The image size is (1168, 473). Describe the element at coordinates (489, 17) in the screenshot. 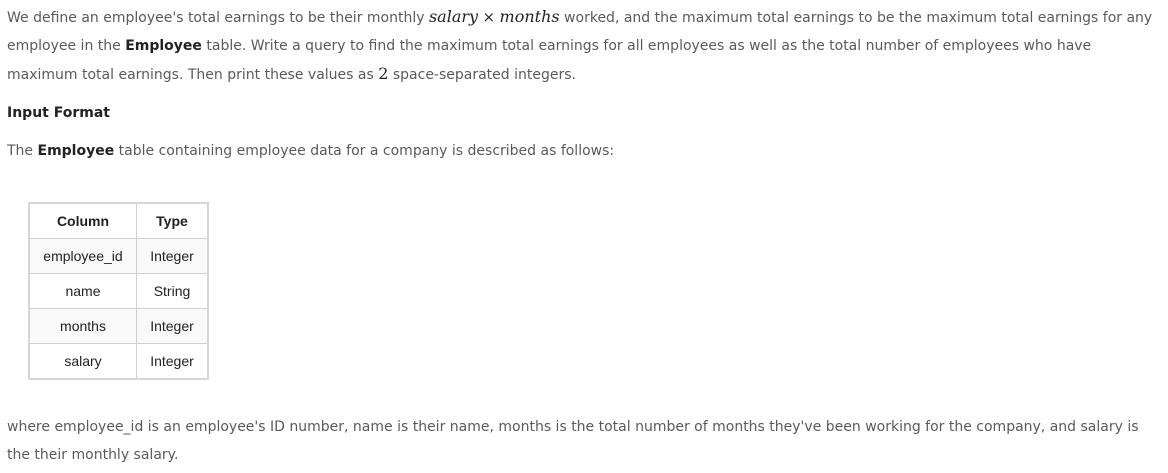

I see `math-times: ×` at that location.